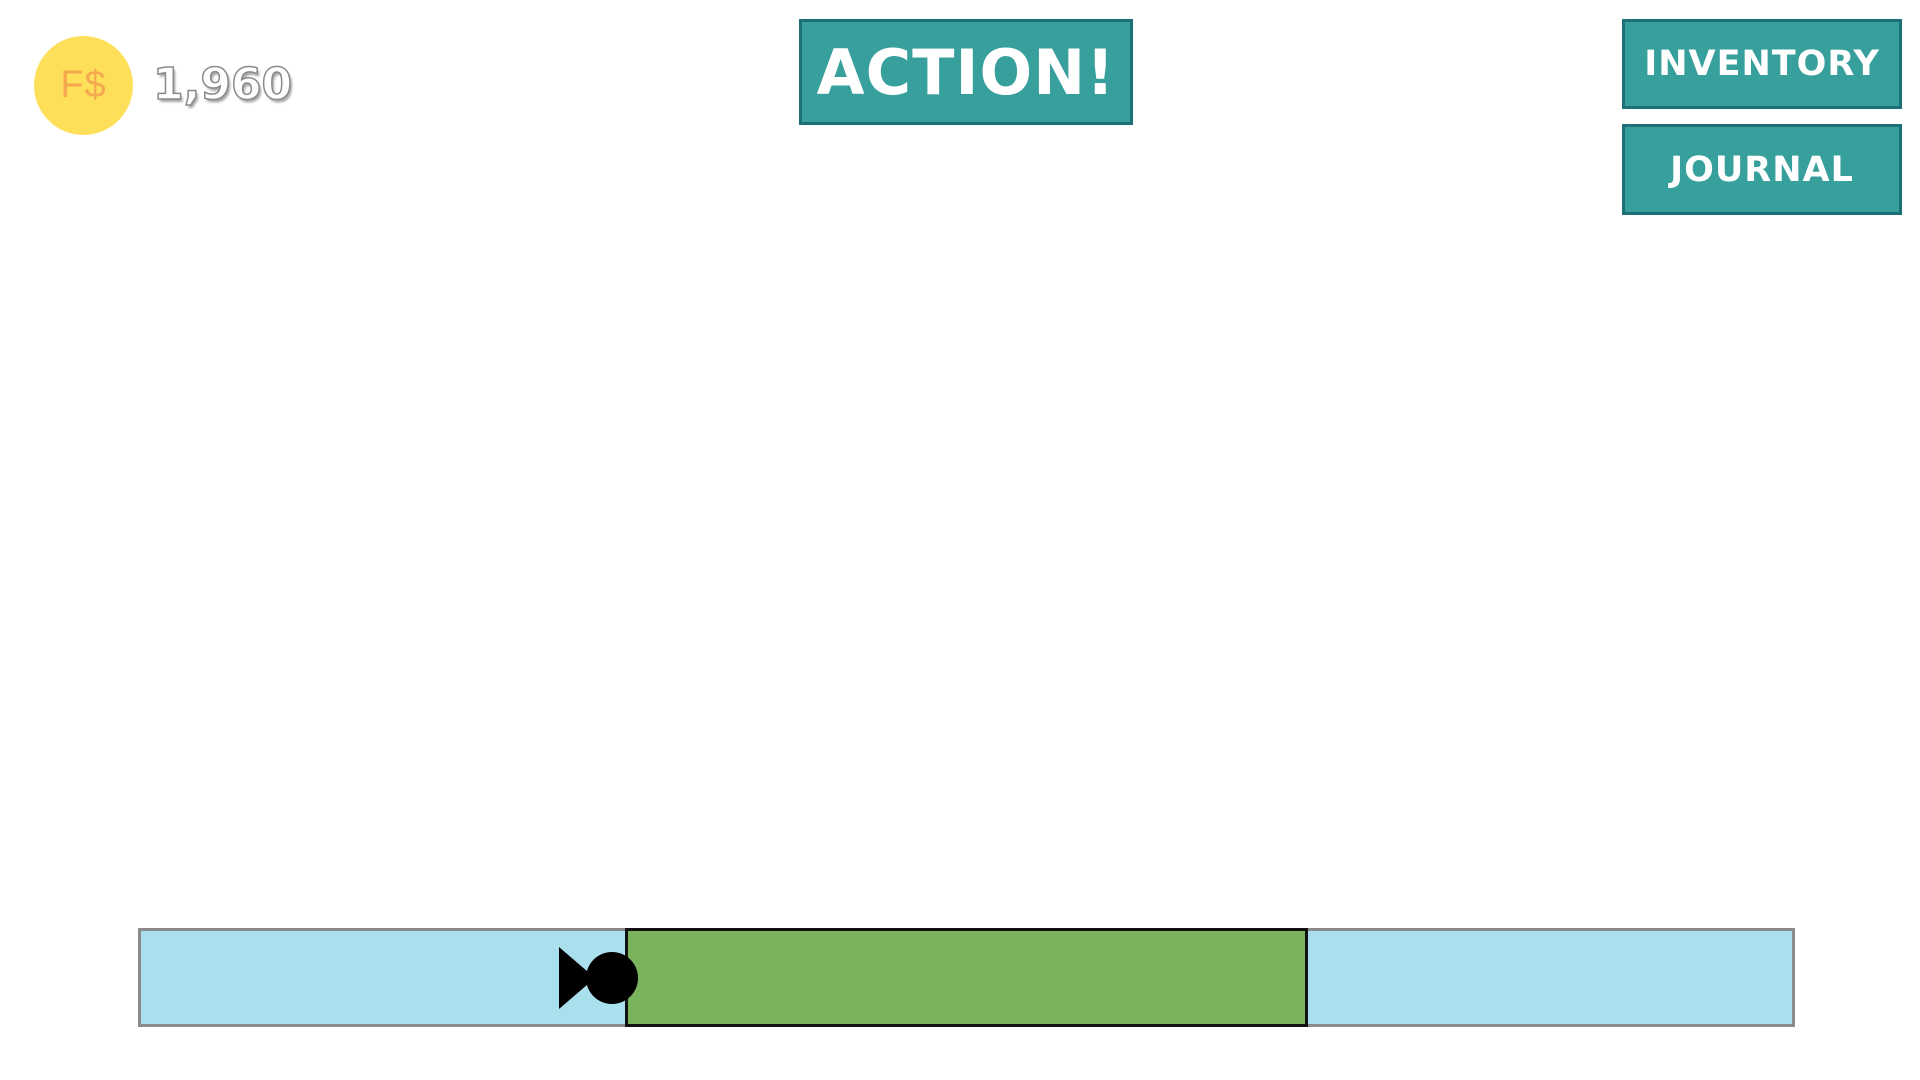  Describe the element at coordinates (222, 84) in the screenshot. I see `currency-balance: 1,960` at that location.